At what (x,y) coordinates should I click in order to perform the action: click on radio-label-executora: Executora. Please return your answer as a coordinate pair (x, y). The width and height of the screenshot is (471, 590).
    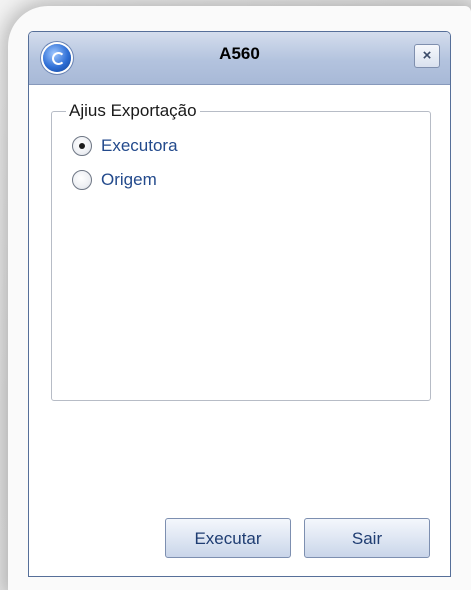
    Looking at the image, I should click on (139, 146).